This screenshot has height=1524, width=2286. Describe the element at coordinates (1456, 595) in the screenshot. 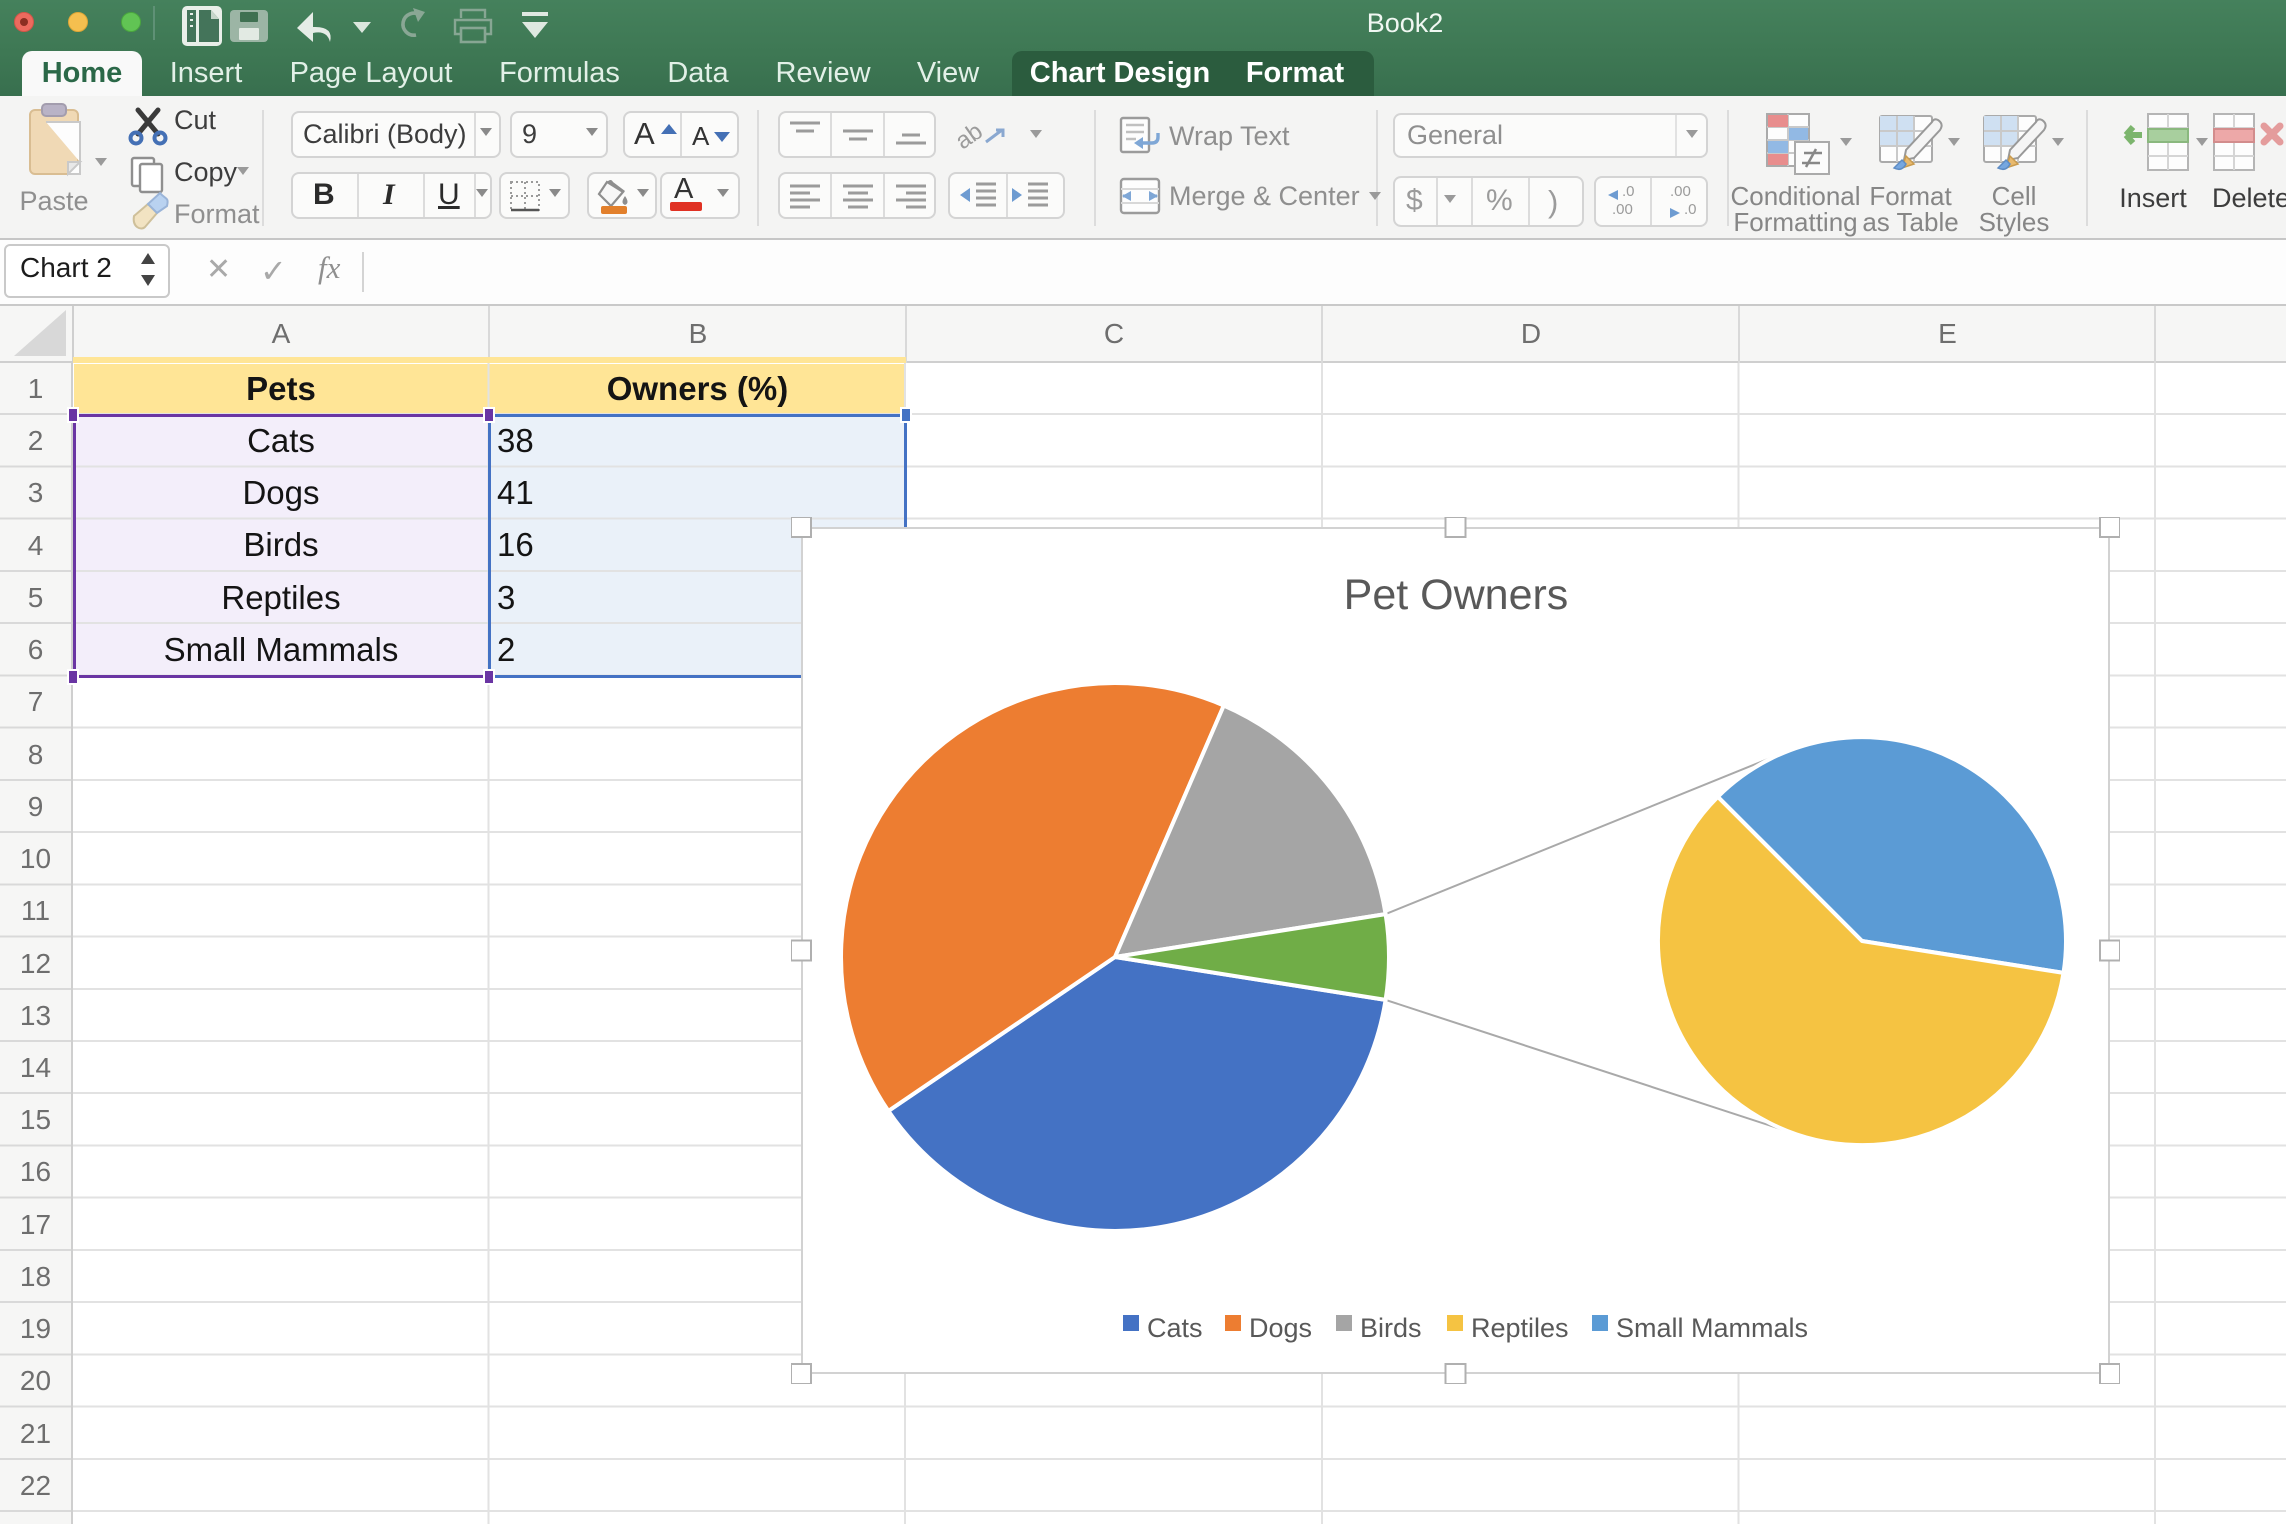

I see `svg-text: Pet Owners` at that location.